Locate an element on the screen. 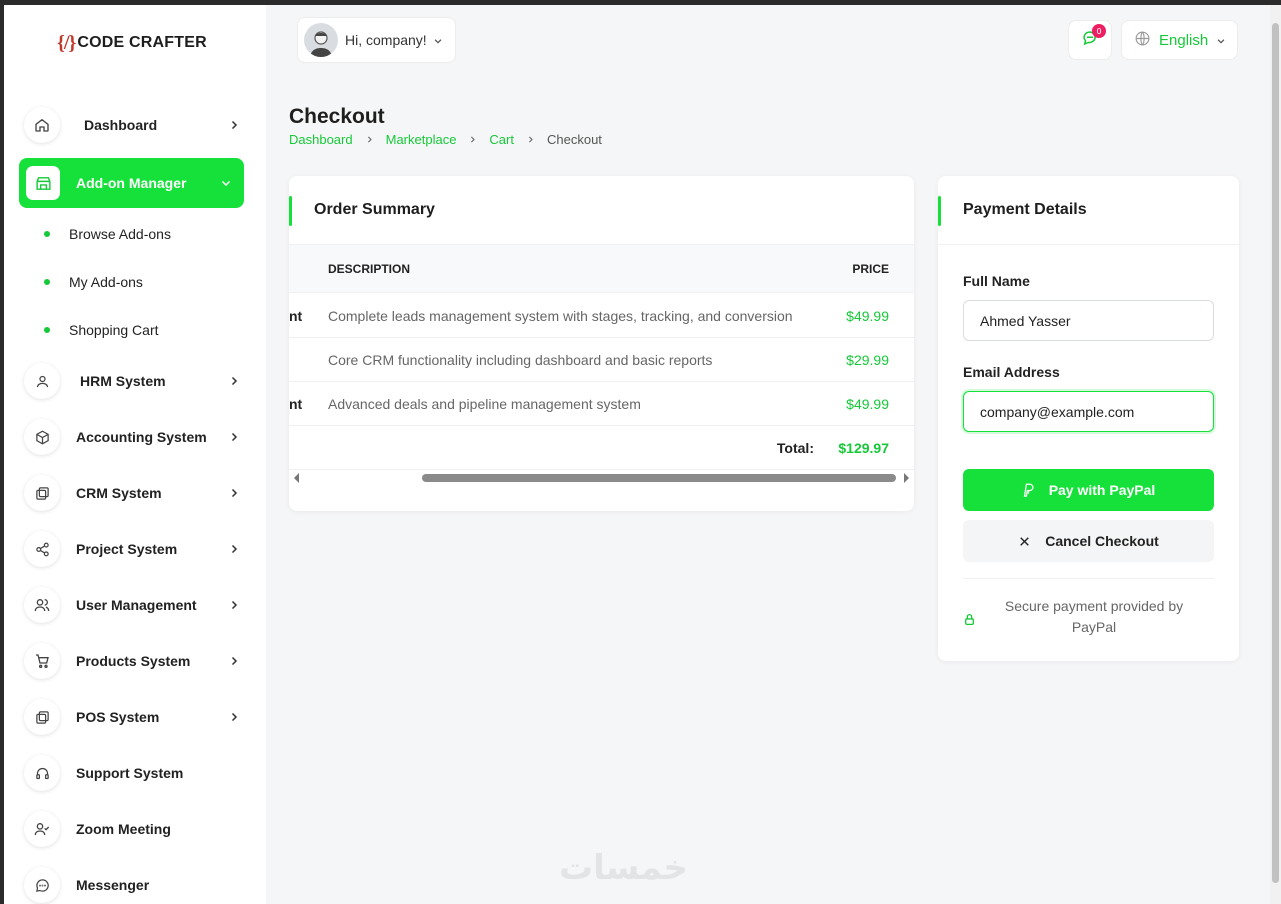 The width and height of the screenshot is (1281, 904). divider is located at coordinates (1088, 578).